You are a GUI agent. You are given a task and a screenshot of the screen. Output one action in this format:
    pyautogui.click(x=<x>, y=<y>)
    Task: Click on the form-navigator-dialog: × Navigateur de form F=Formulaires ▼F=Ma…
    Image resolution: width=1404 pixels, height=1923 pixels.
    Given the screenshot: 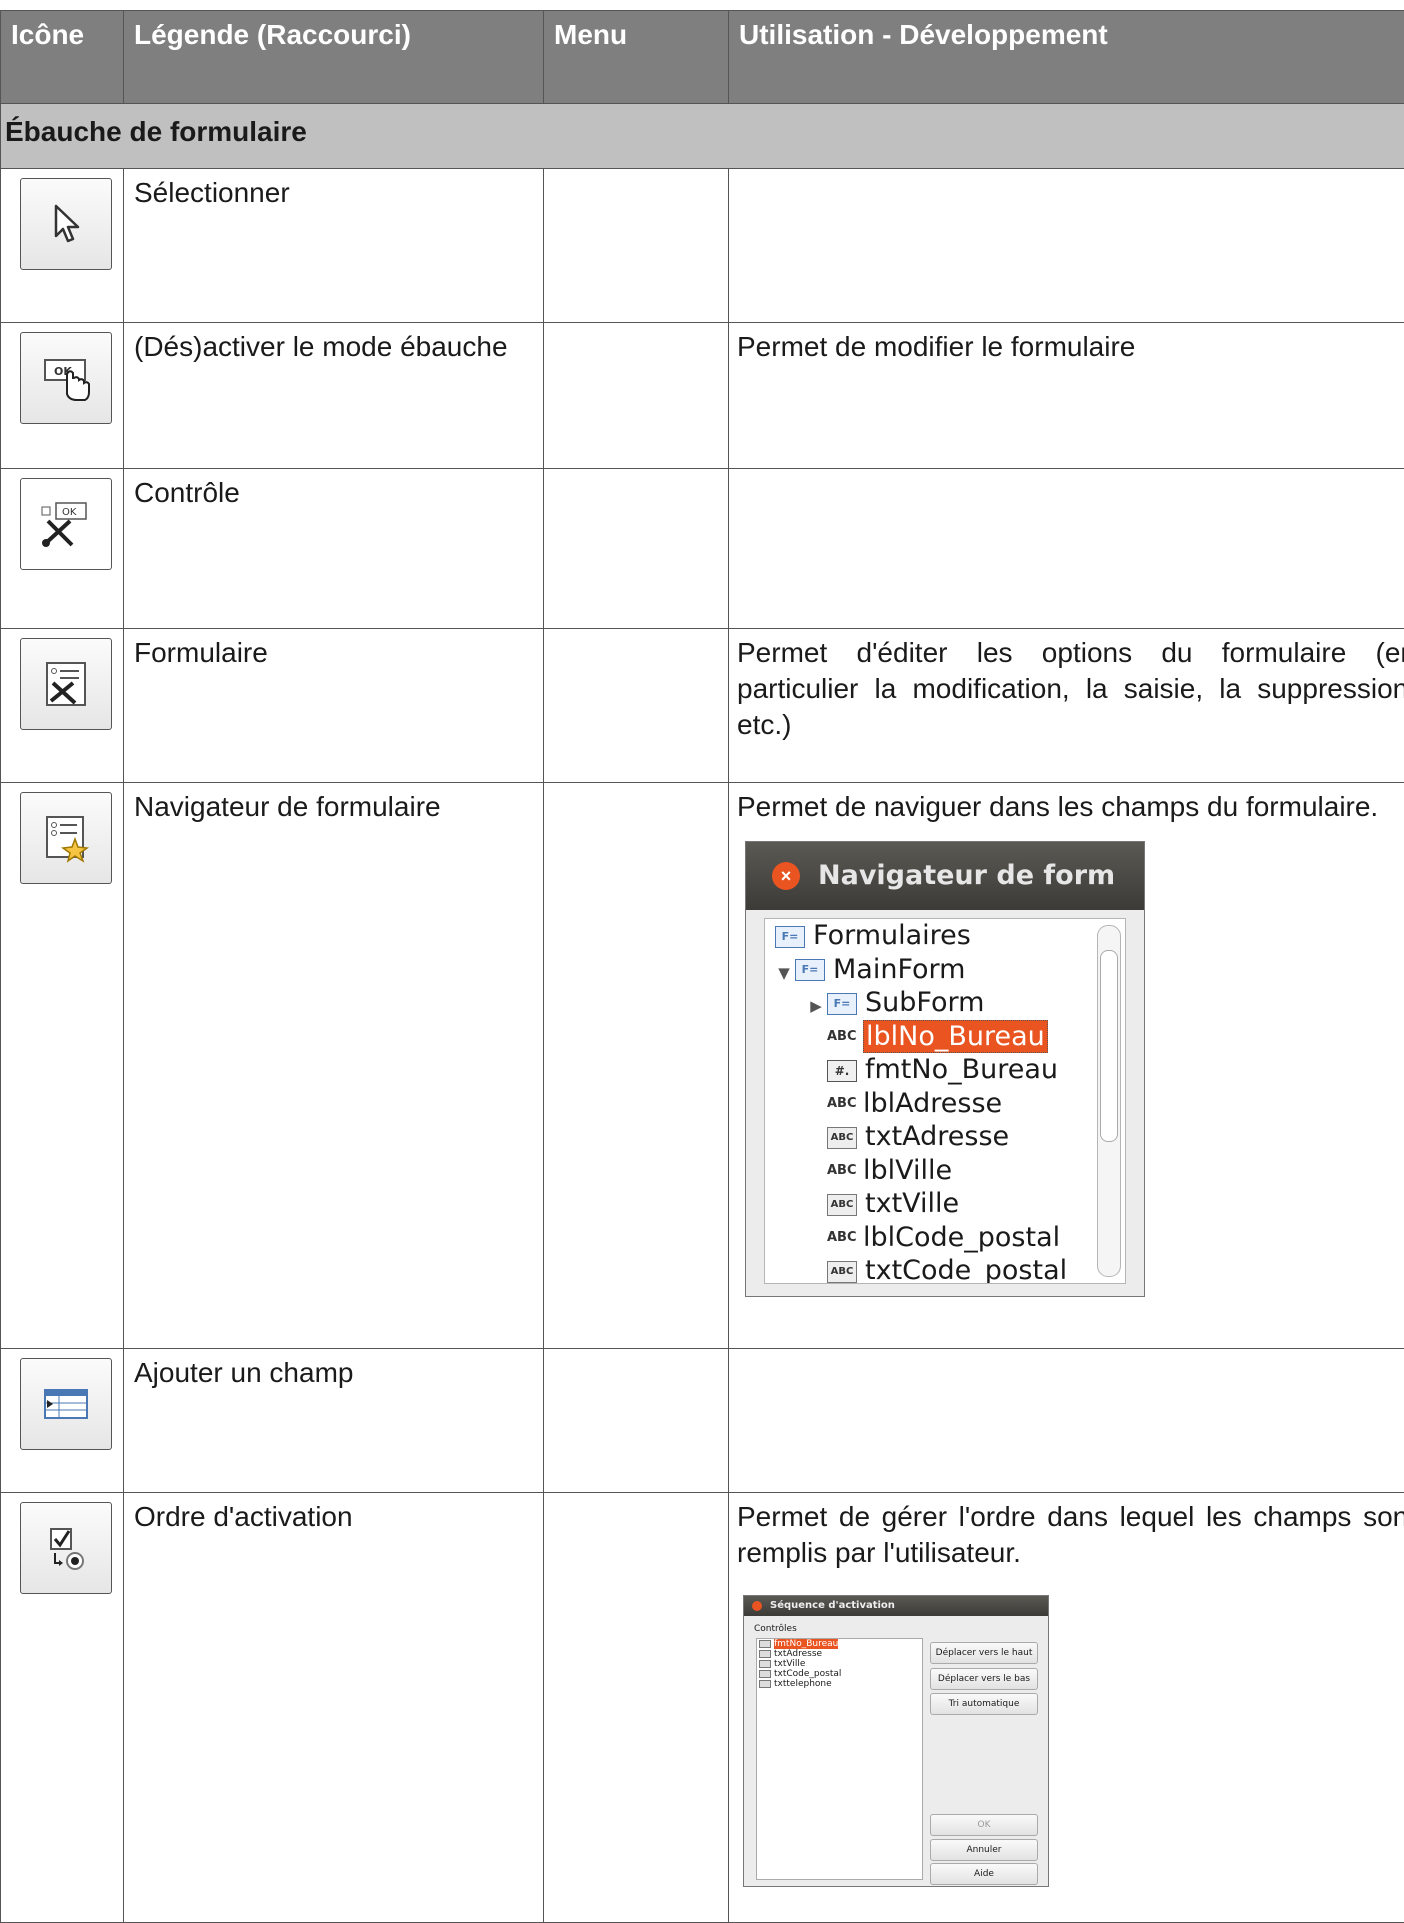 What is the action you would take?
    pyautogui.click(x=945, y=1069)
    